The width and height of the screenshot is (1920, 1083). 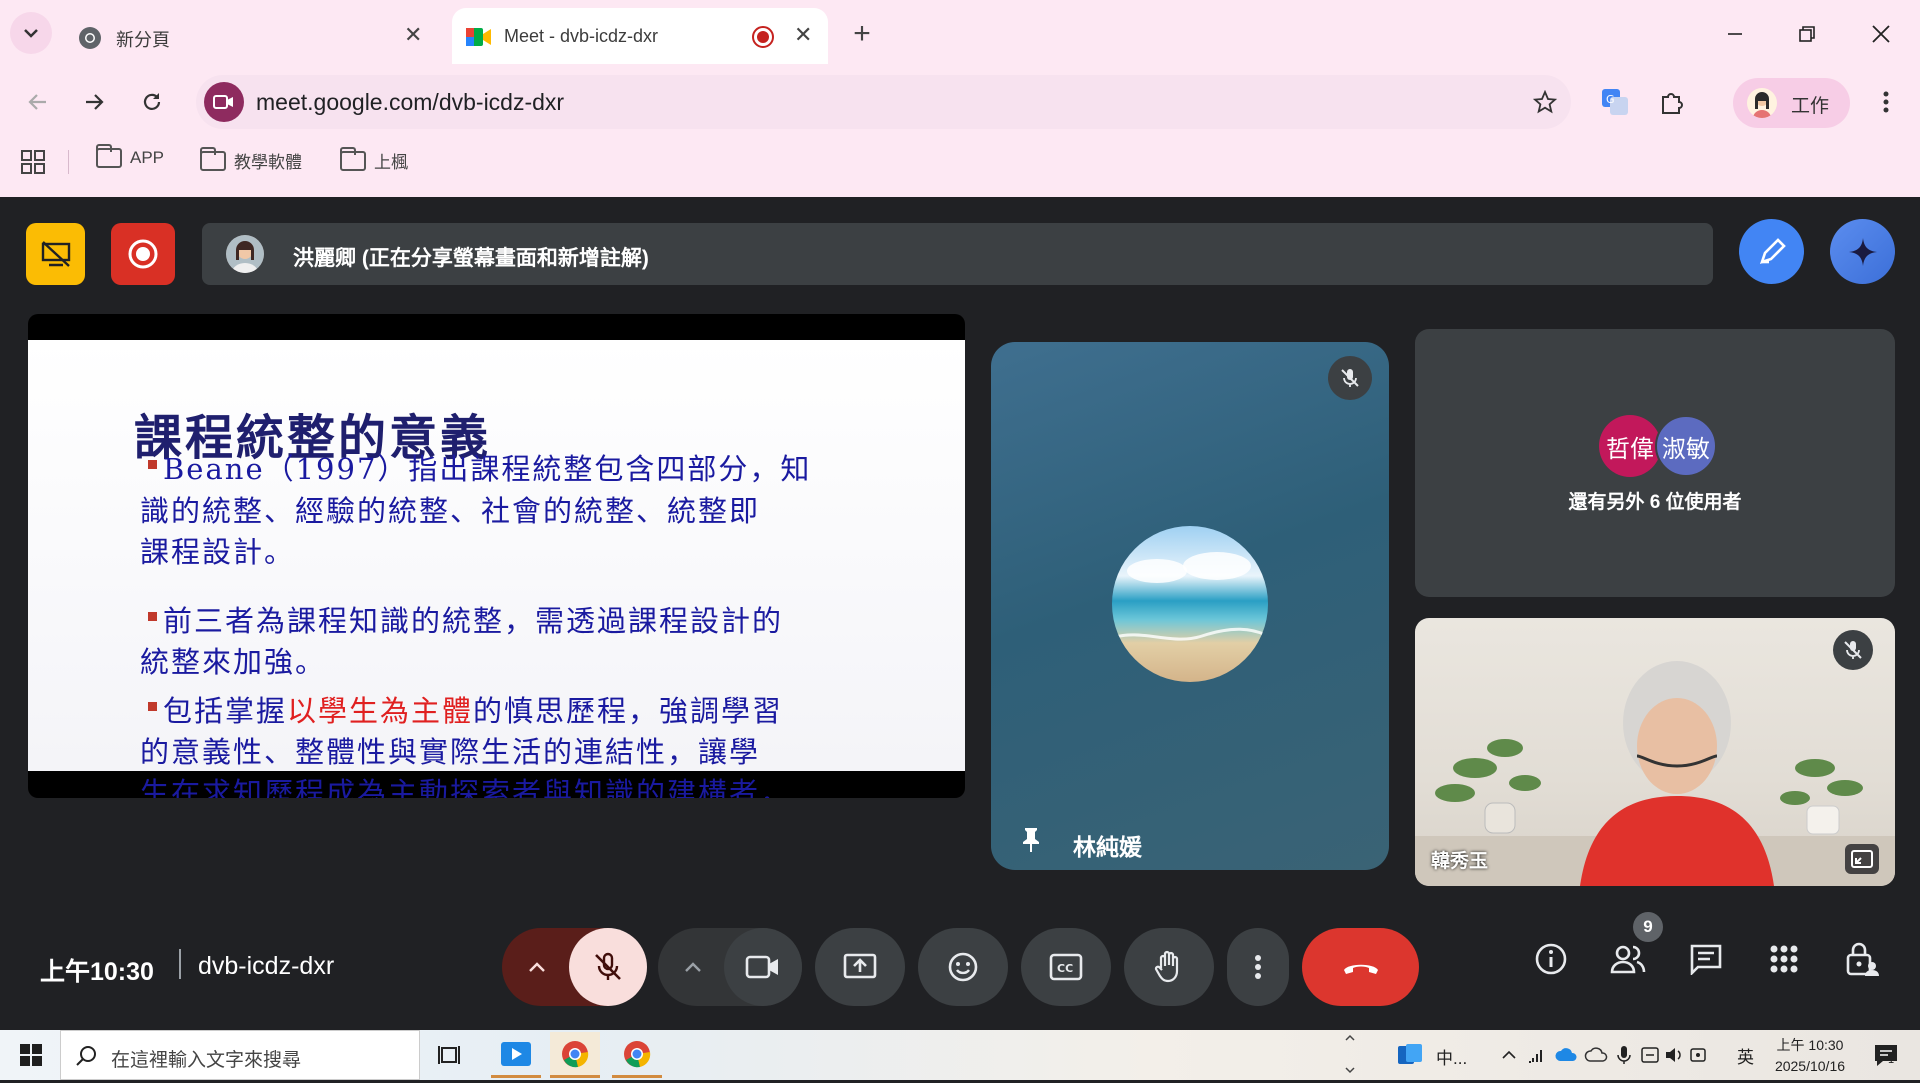 I want to click on site-info-icon, so click(x=224, y=102).